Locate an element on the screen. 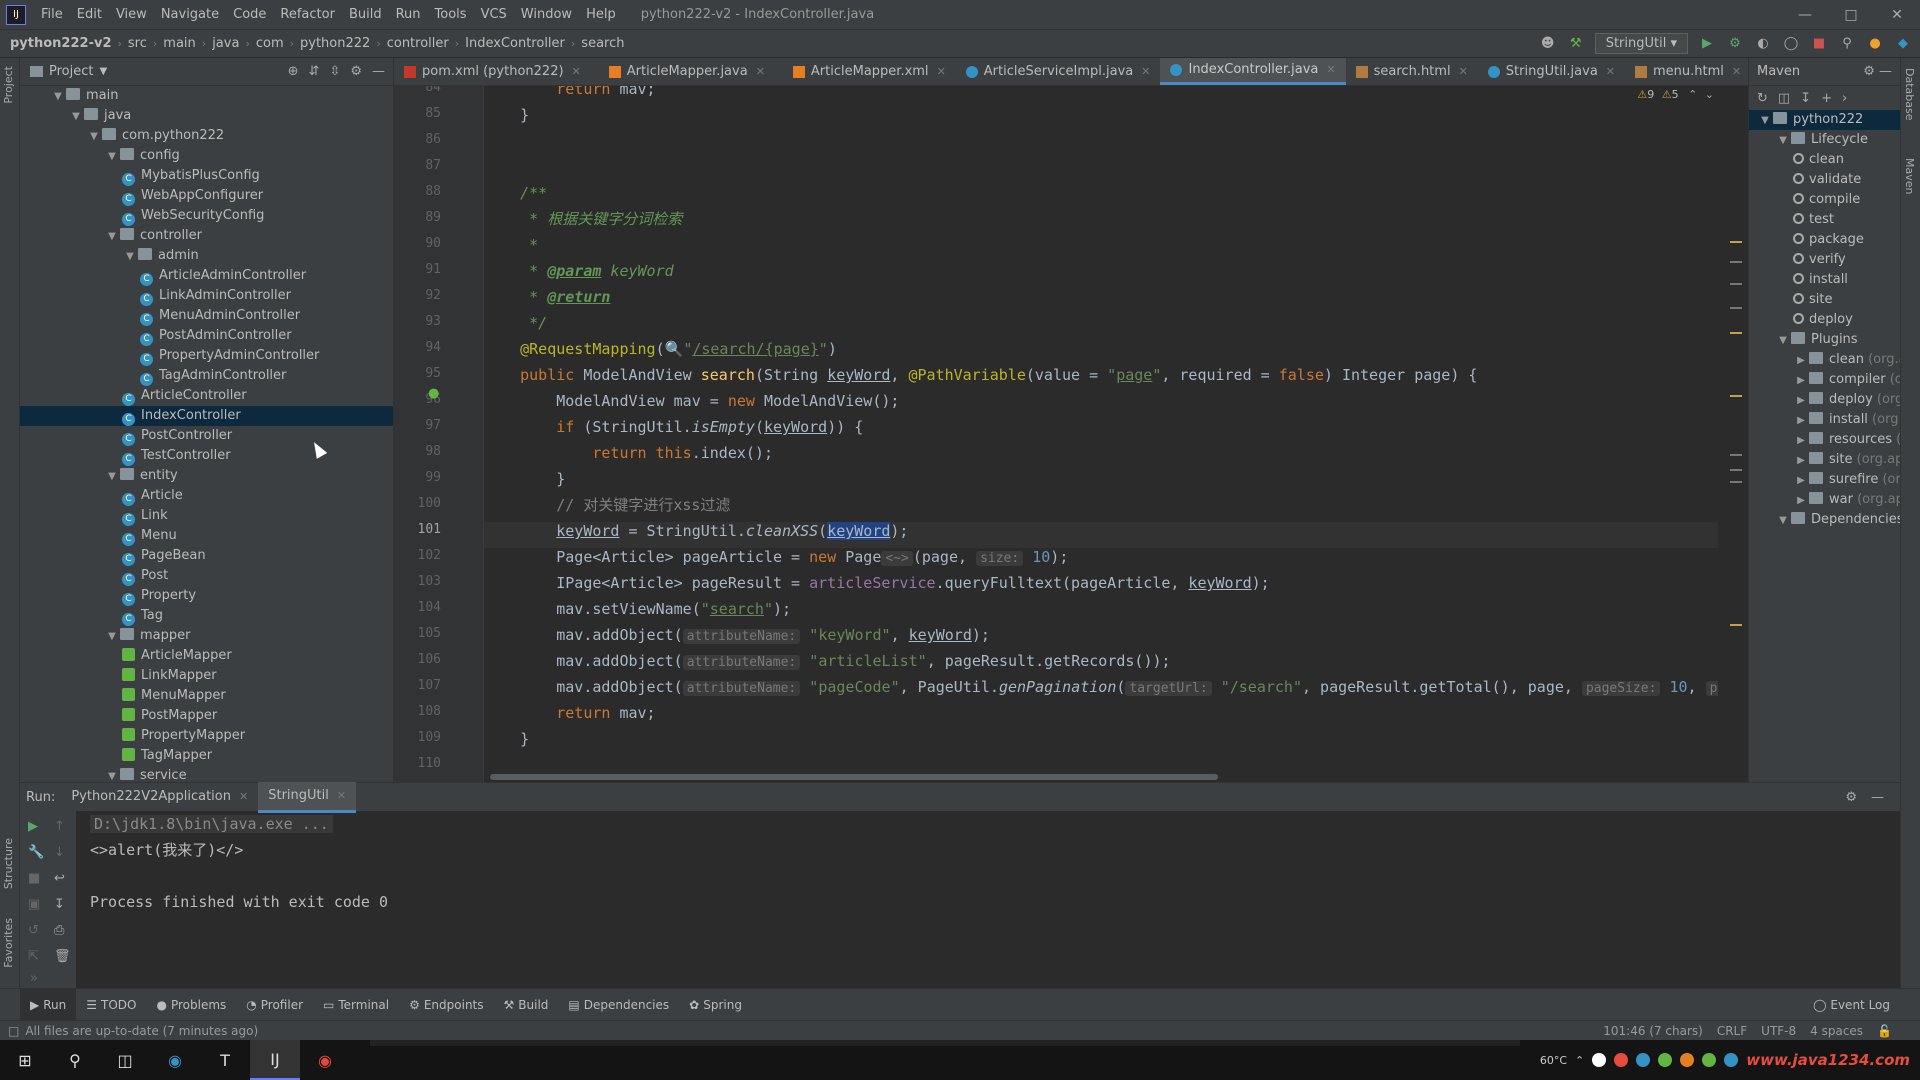  typora-icon: T is located at coordinates (225, 1060).